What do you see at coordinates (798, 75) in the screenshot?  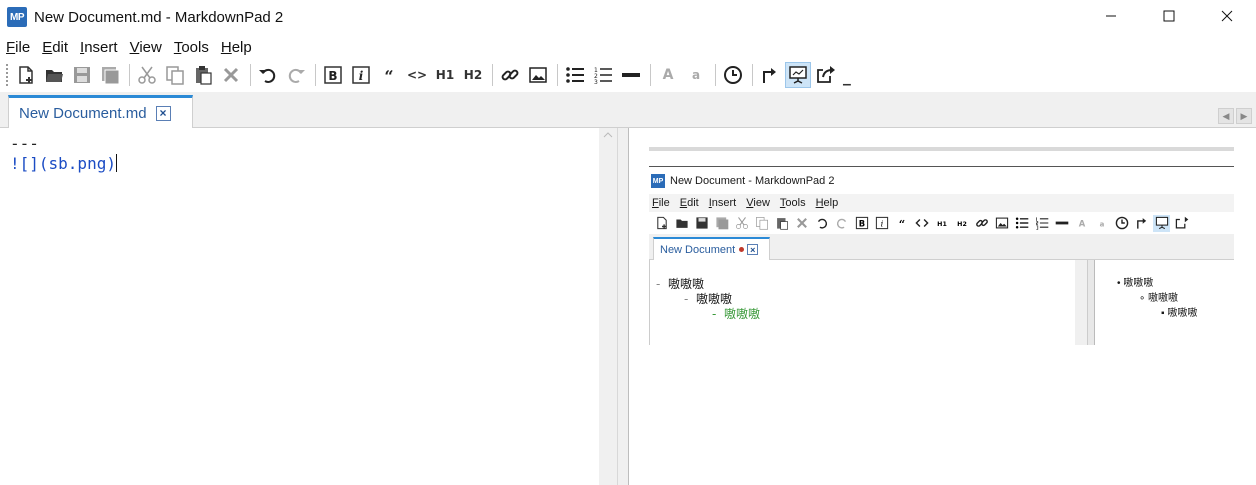 I see `preview-in-browser-button` at bounding box center [798, 75].